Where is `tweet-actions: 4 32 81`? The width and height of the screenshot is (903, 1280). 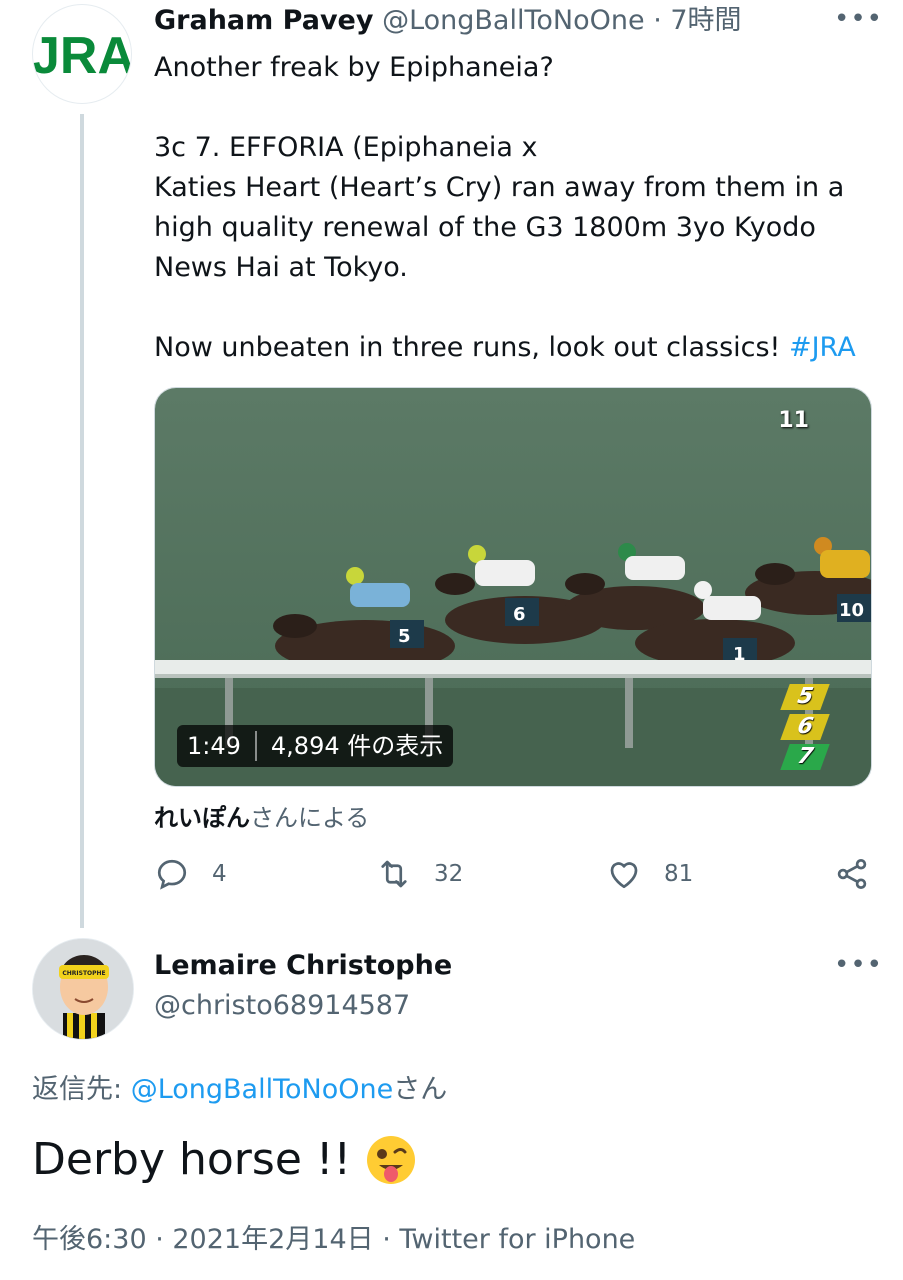 tweet-actions: 4 32 81 is located at coordinates (514, 879).